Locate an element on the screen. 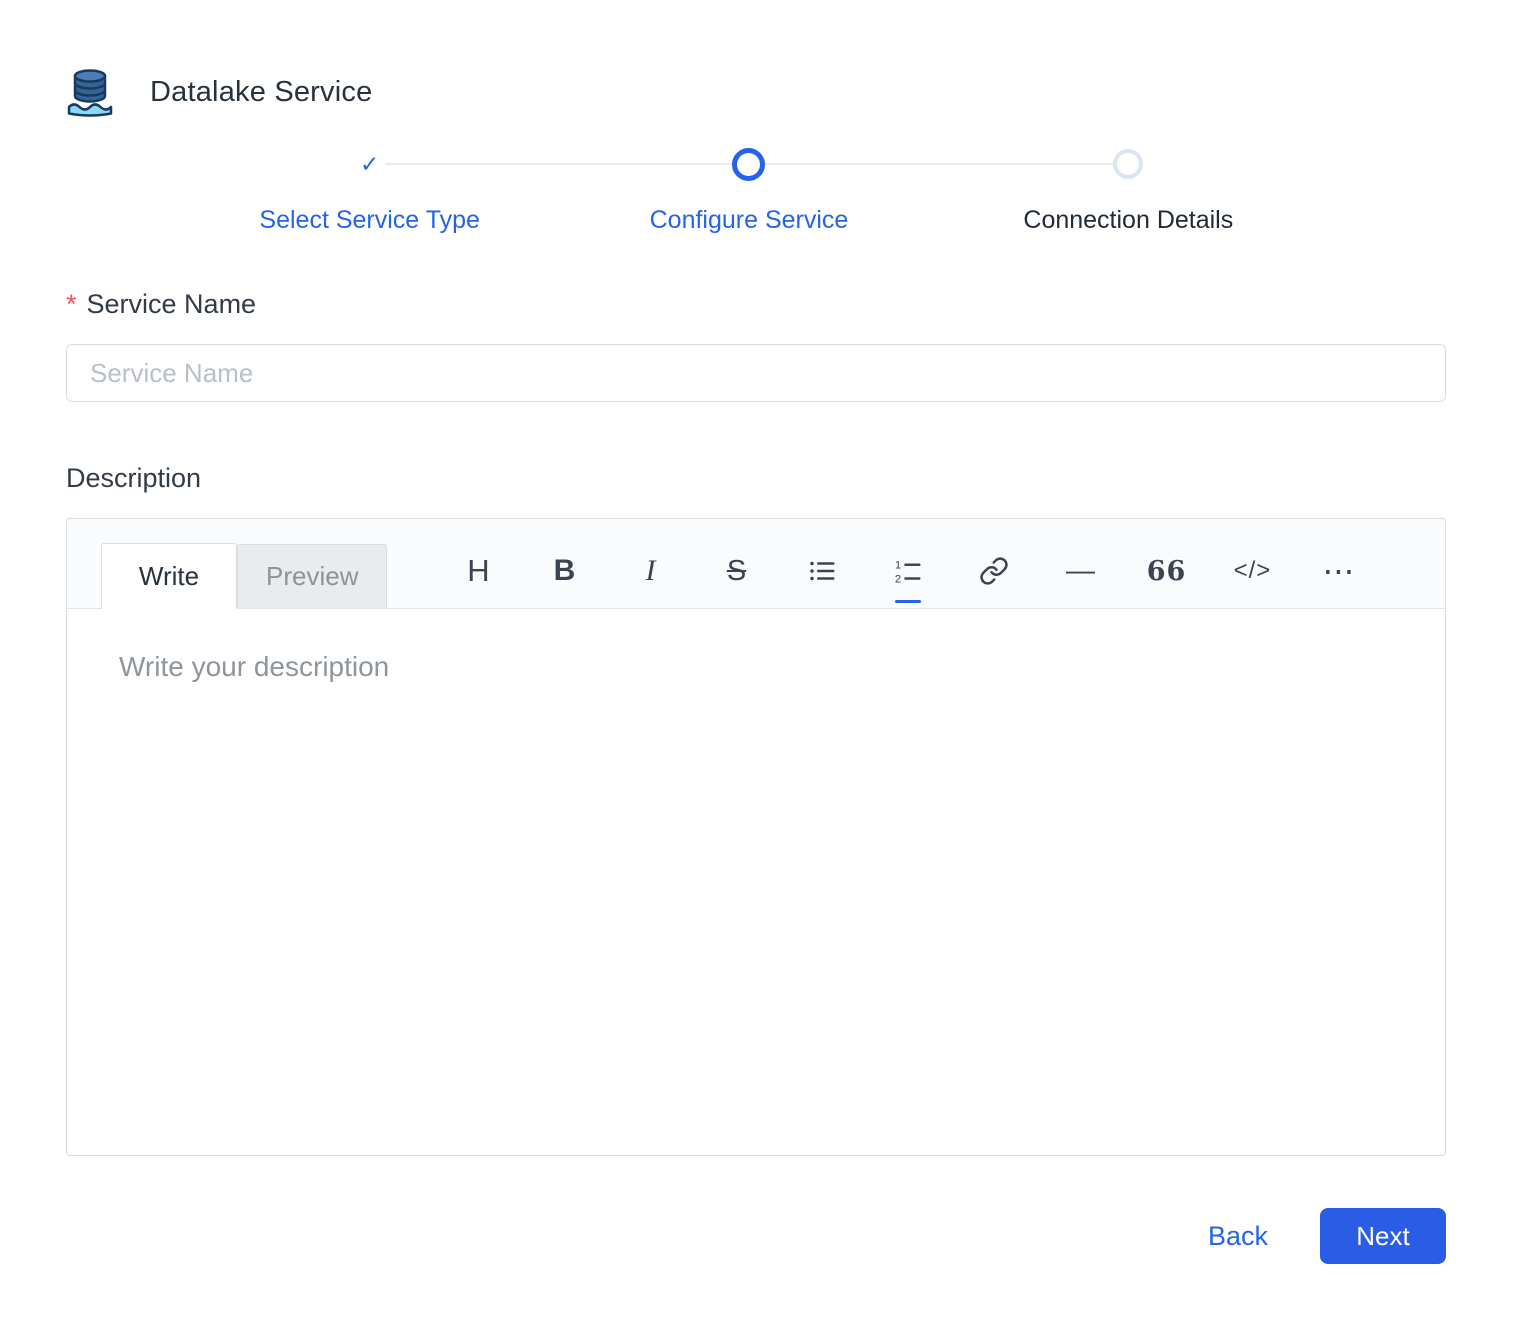  editor-tabs: Write Preview is located at coordinates (244, 576).